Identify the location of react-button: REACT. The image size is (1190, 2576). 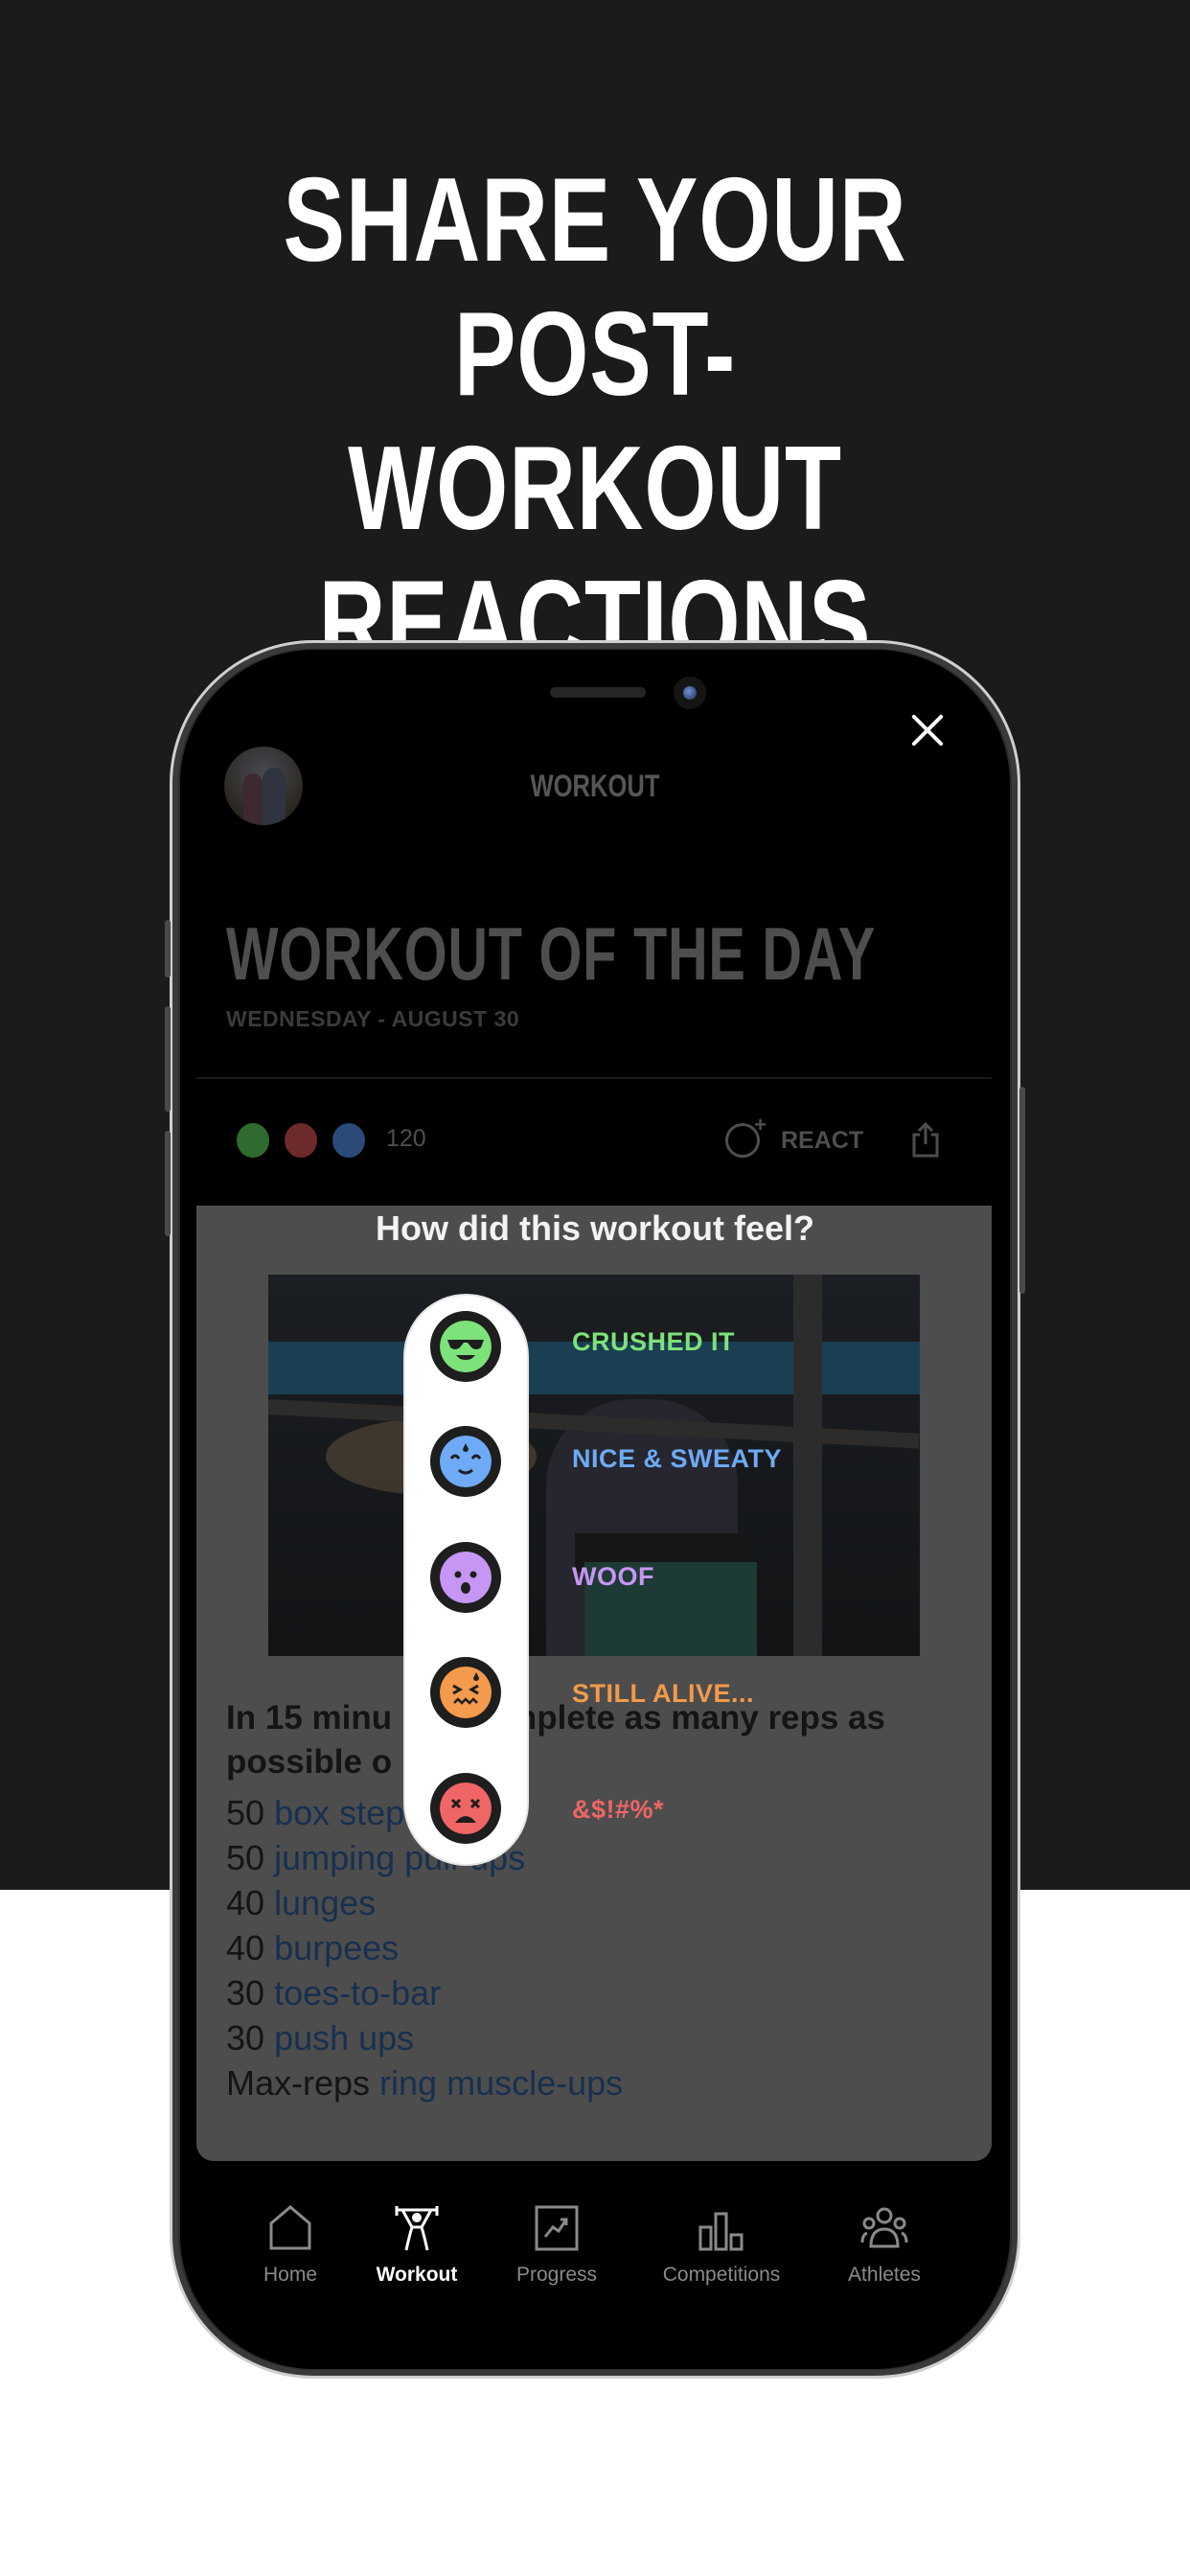
(822, 1141).